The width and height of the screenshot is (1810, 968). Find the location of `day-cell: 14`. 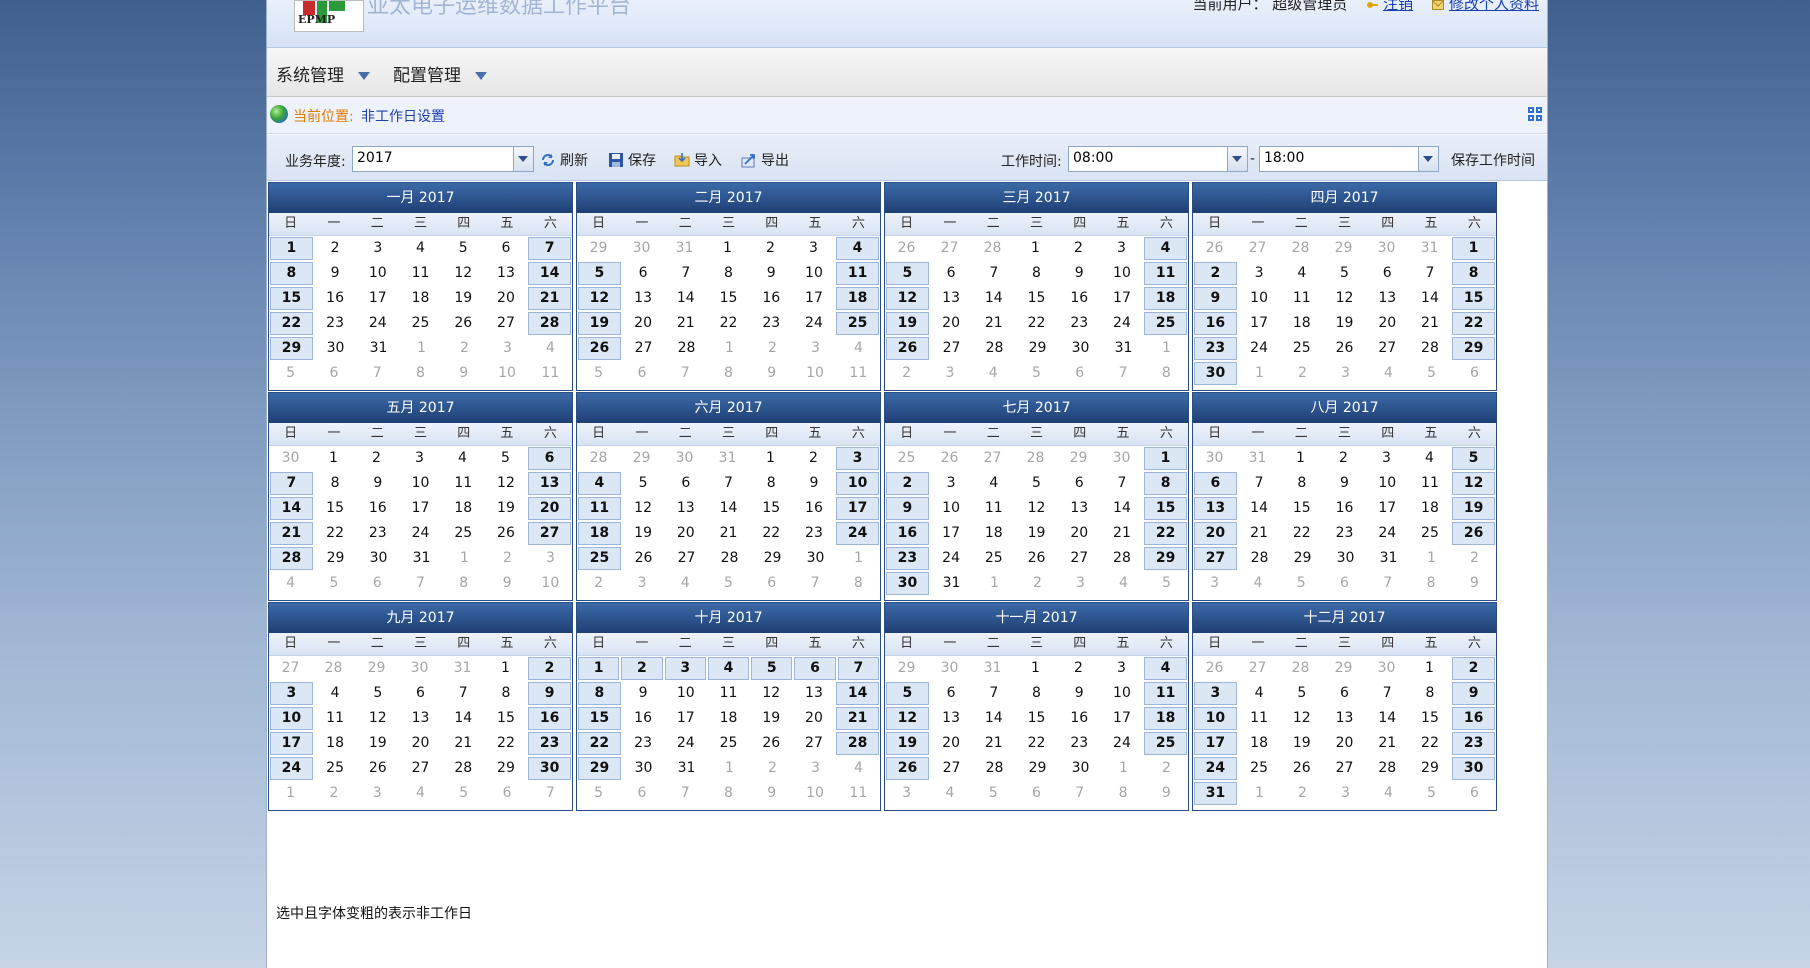

day-cell: 14 is located at coordinates (463, 718).